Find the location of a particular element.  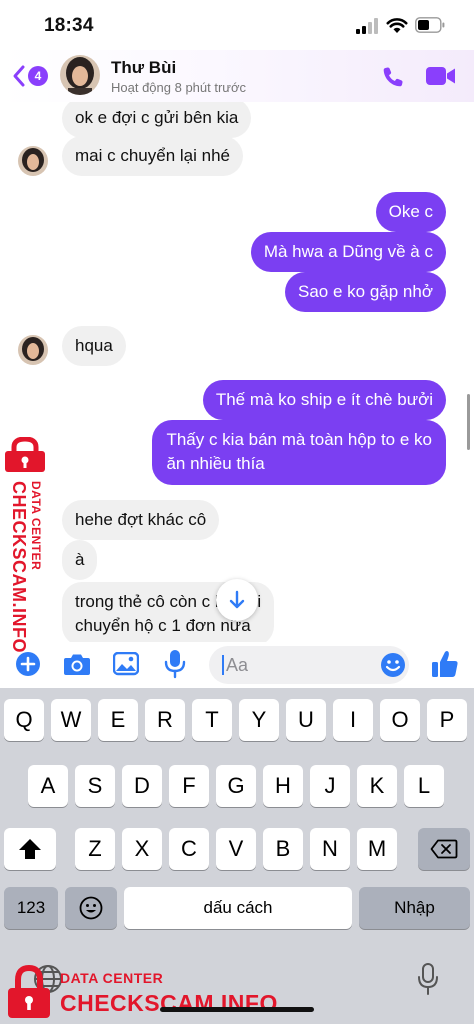

message-bubble-incoming: mai c chuyển lại nhé is located at coordinates (152, 156).